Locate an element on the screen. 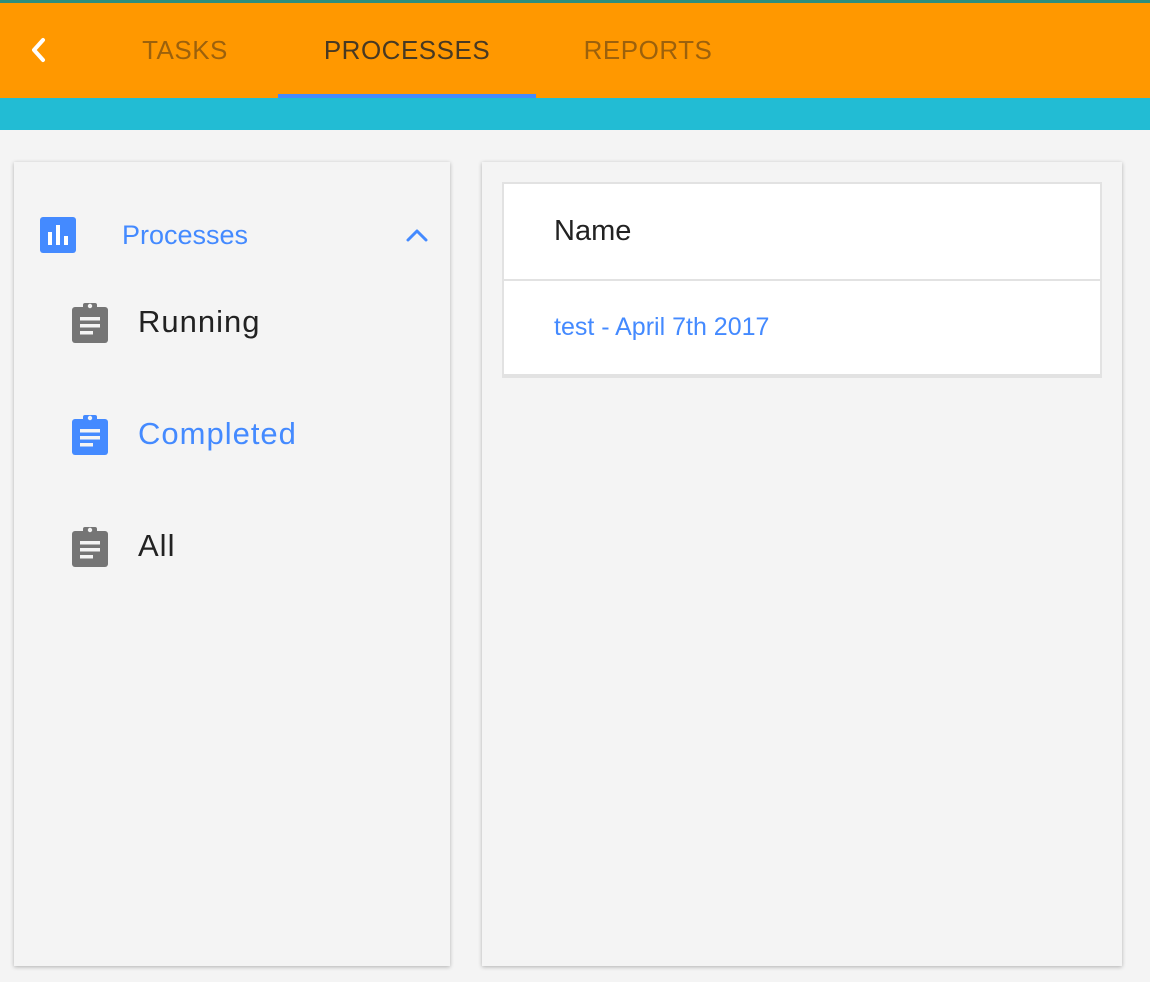  table-header-name: Name is located at coordinates (802, 232).